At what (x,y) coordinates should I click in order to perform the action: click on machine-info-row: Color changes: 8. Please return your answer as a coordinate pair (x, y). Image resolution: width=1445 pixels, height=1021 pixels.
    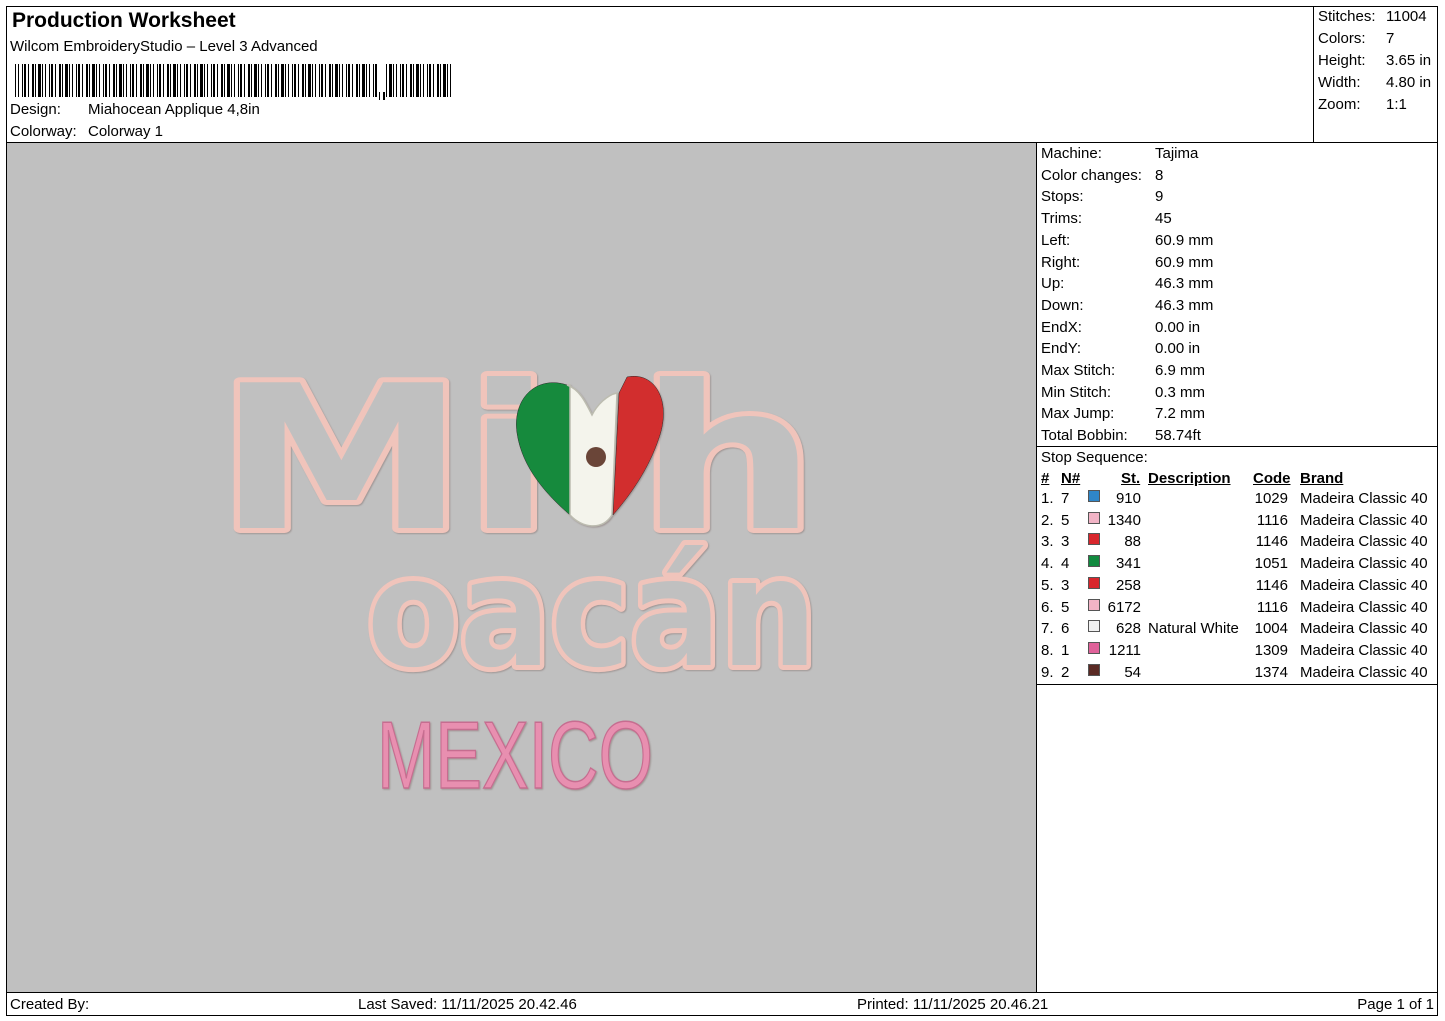
    Looking at the image, I should click on (1102, 175).